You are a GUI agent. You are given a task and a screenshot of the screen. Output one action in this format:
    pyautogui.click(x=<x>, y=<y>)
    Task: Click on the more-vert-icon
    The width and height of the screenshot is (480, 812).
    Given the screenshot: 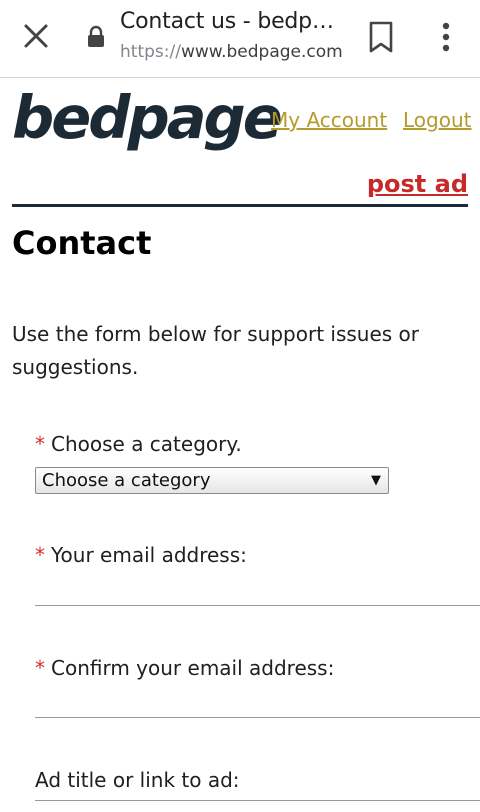 What is the action you would take?
    pyautogui.click(x=446, y=37)
    